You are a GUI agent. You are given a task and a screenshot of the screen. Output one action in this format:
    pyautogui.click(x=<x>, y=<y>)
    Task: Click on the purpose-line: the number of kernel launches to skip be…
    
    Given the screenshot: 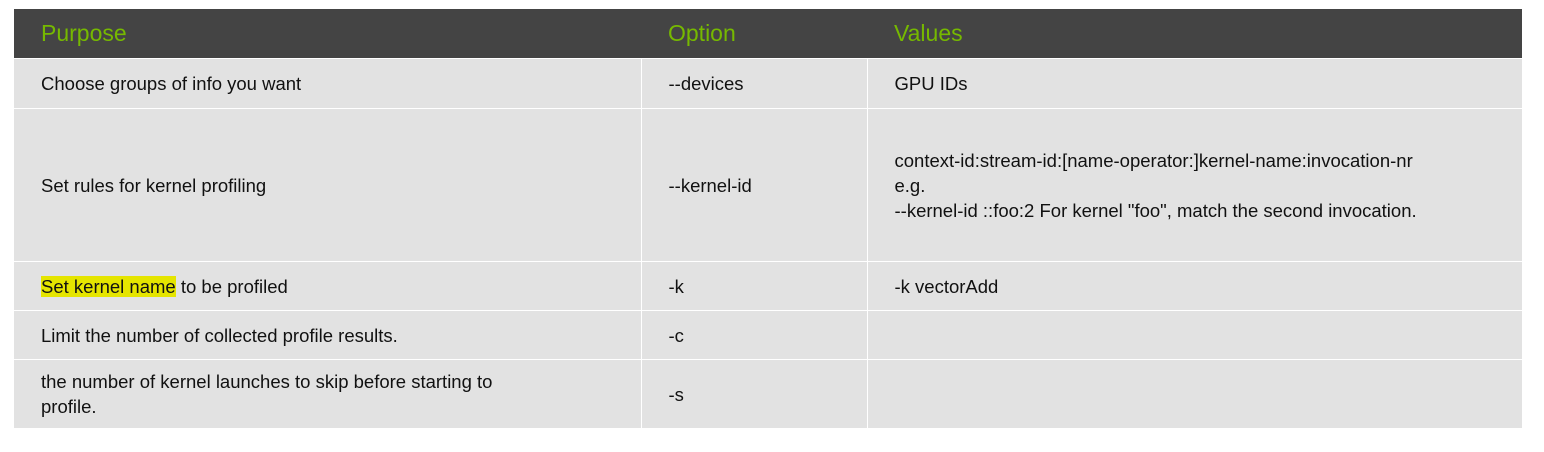 What is the action you would take?
    pyautogui.click(x=267, y=381)
    